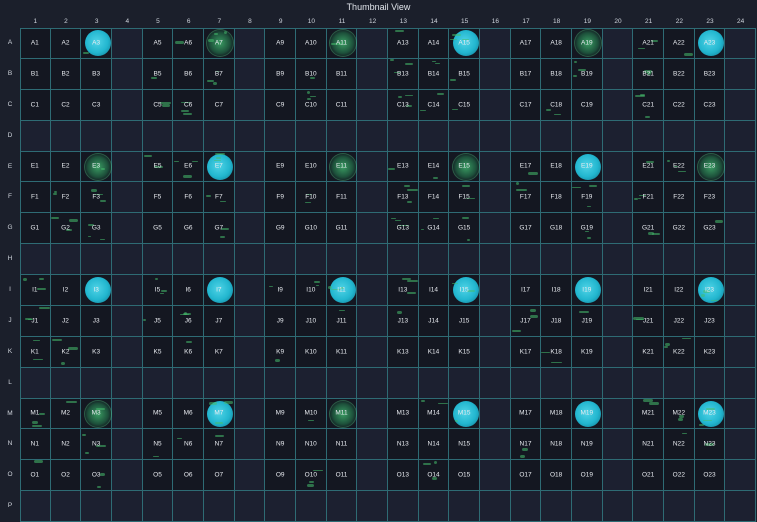 The height and width of the screenshot is (522, 757). What do you see at coordinates (648, 414) in the screenshot?
I see `well-M21: M21` at bounding box center [648, 414].